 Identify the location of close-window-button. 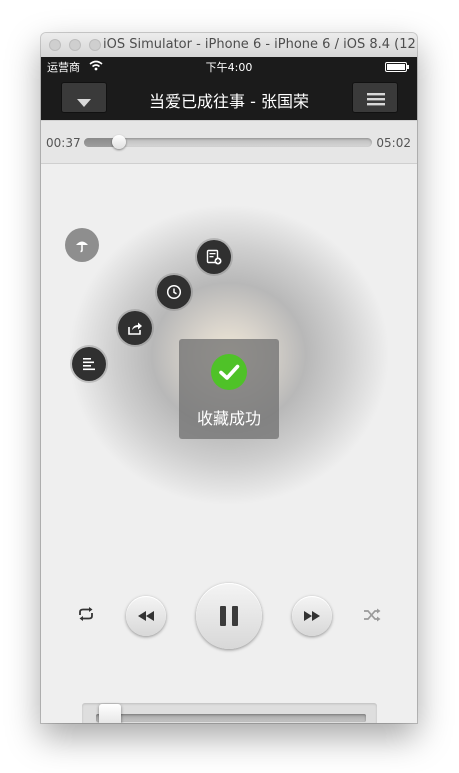
(55, 45).